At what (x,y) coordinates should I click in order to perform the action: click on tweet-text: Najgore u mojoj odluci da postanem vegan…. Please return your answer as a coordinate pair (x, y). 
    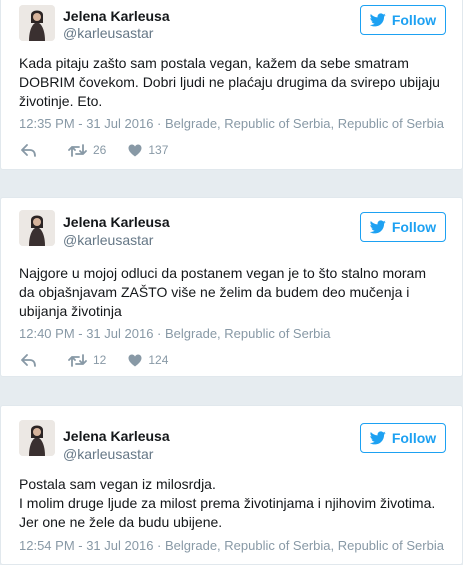
    Looking at the image, I should click on (222, 292).